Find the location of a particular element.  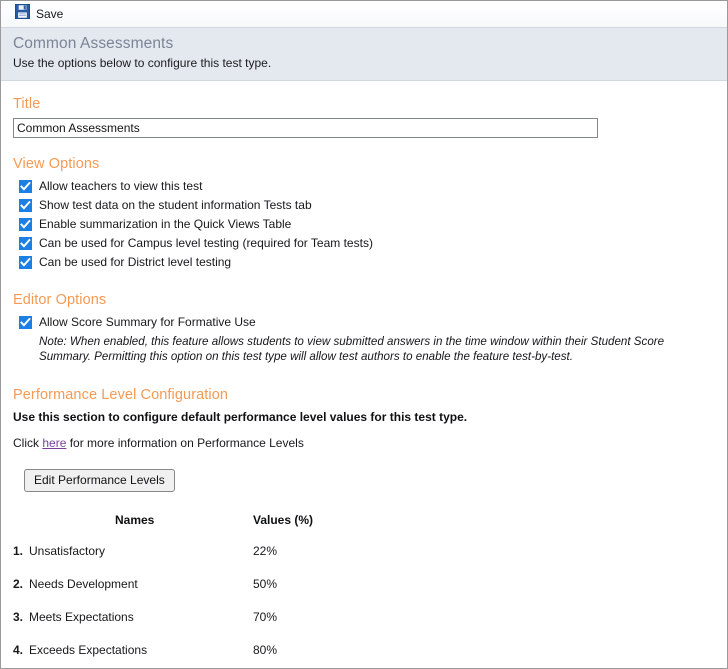

checkbox-label: Can be used for District level testing is located at coordinates (135, 262).